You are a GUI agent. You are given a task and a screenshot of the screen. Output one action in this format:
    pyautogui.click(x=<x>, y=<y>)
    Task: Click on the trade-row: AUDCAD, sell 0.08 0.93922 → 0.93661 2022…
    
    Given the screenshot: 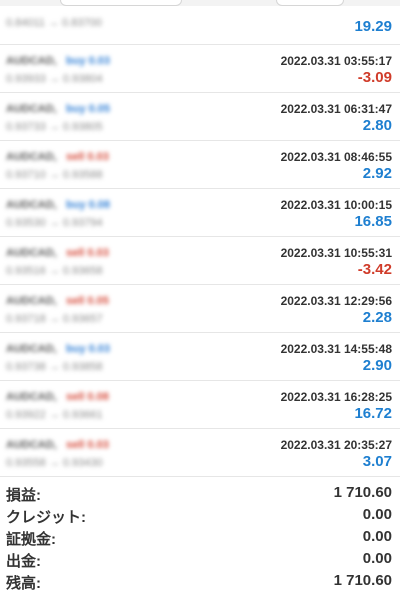 What is the action you would take?
    pyautogui.click(x=200, y=405)
    